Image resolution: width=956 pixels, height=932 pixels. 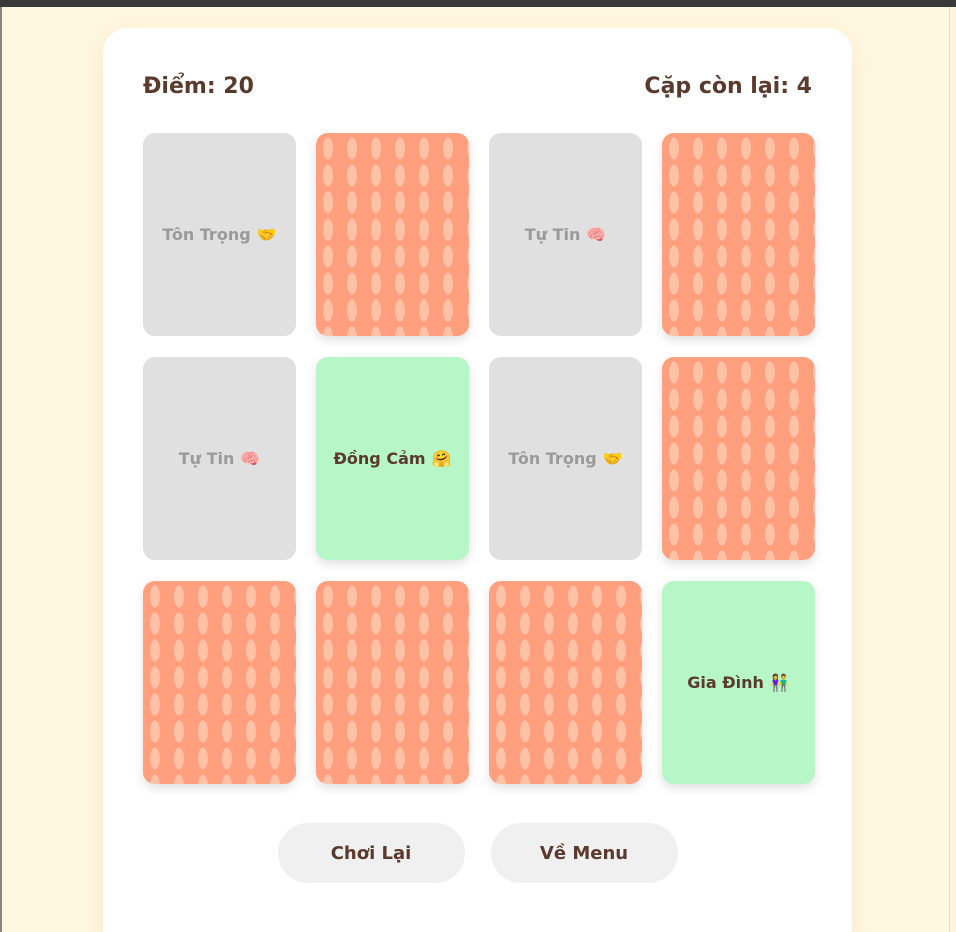 I want to click on card-12: Gia Đình 👫, so click(x=738, y=682).